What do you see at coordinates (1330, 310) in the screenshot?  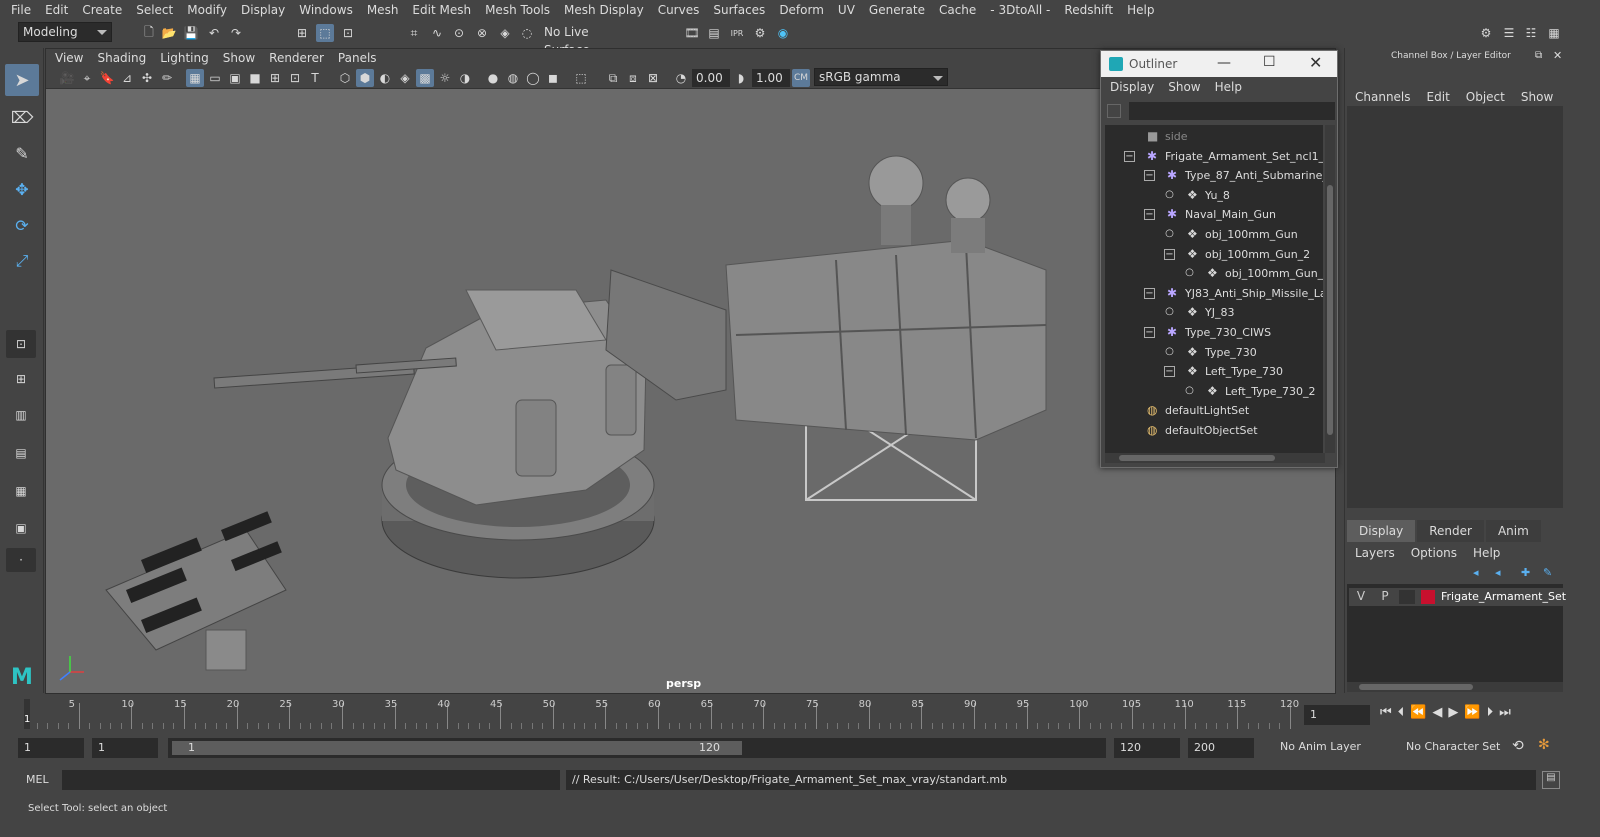 I see `outliner-vscroll-thumb` at bounding box center [1330, 310].